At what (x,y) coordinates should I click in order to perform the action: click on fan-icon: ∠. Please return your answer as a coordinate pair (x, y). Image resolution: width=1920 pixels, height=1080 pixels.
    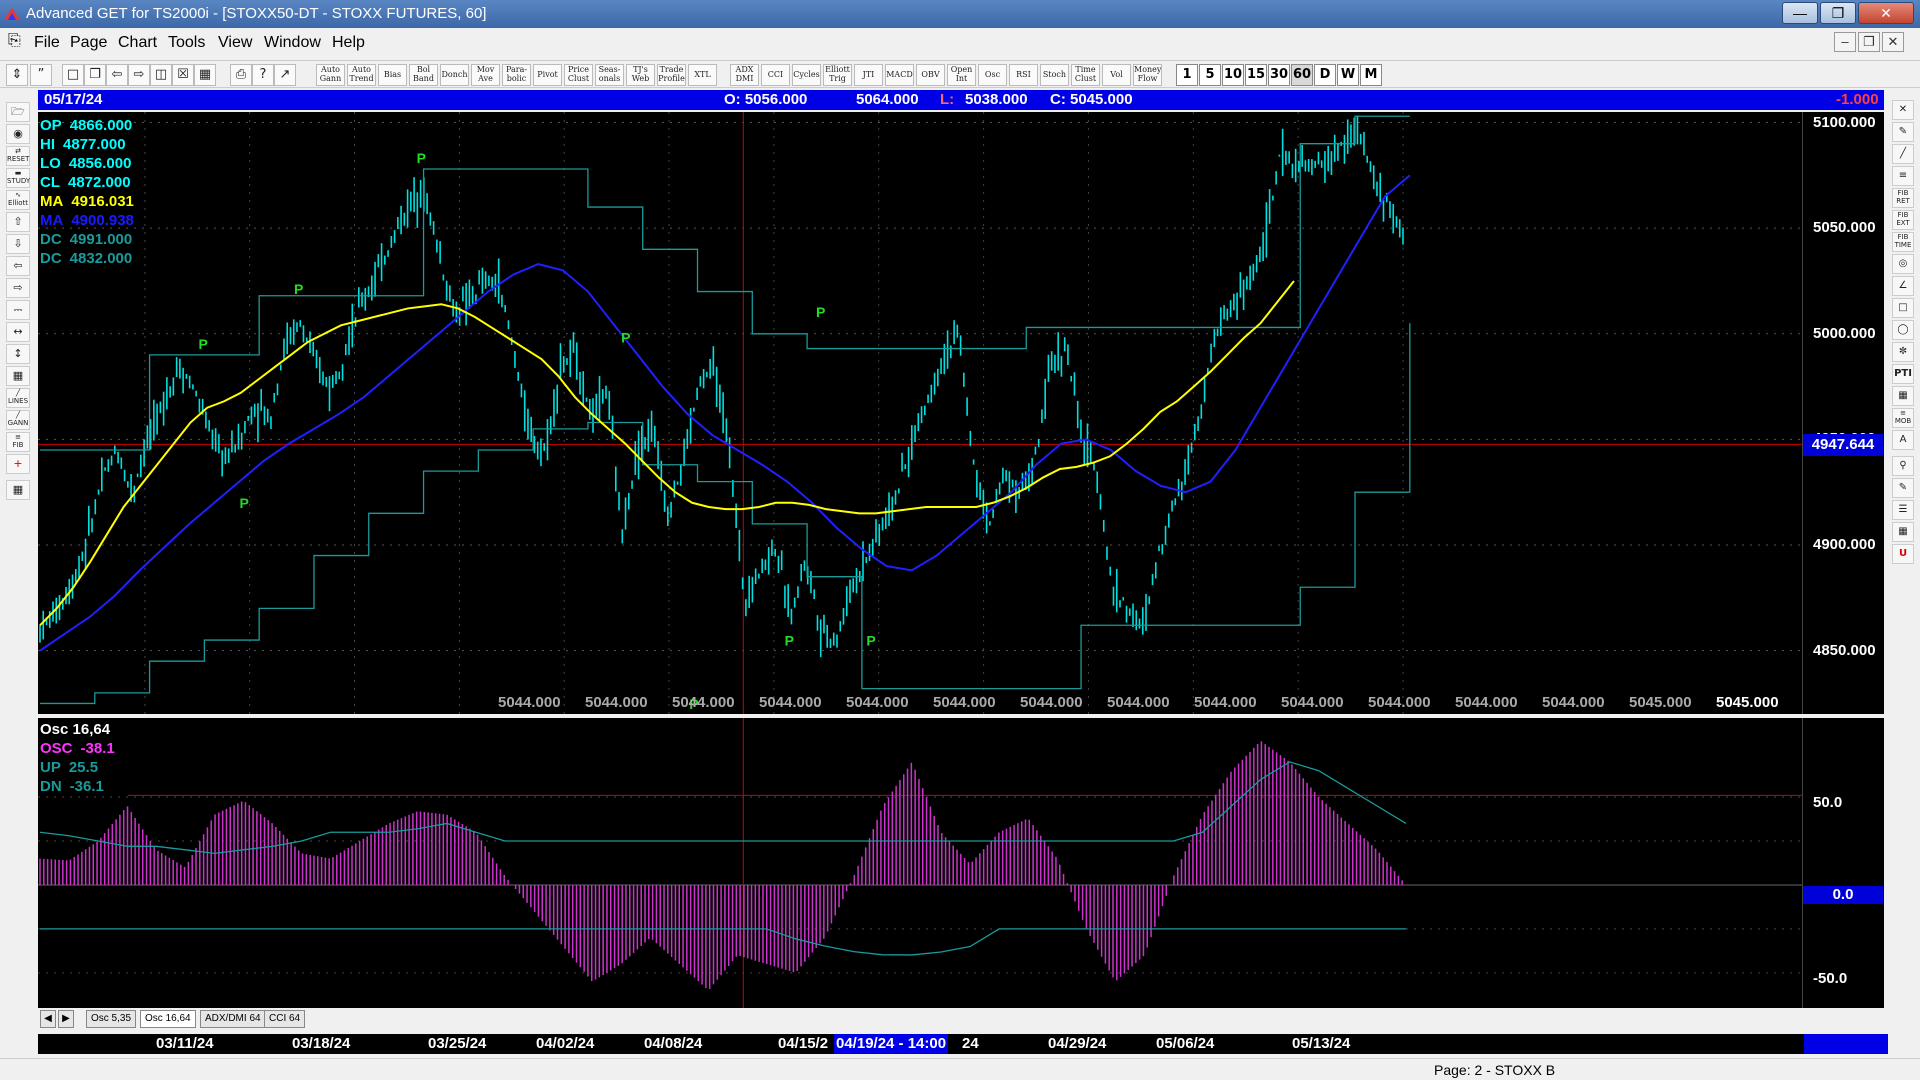
    Looking at the image, I should click on (1903, 286).